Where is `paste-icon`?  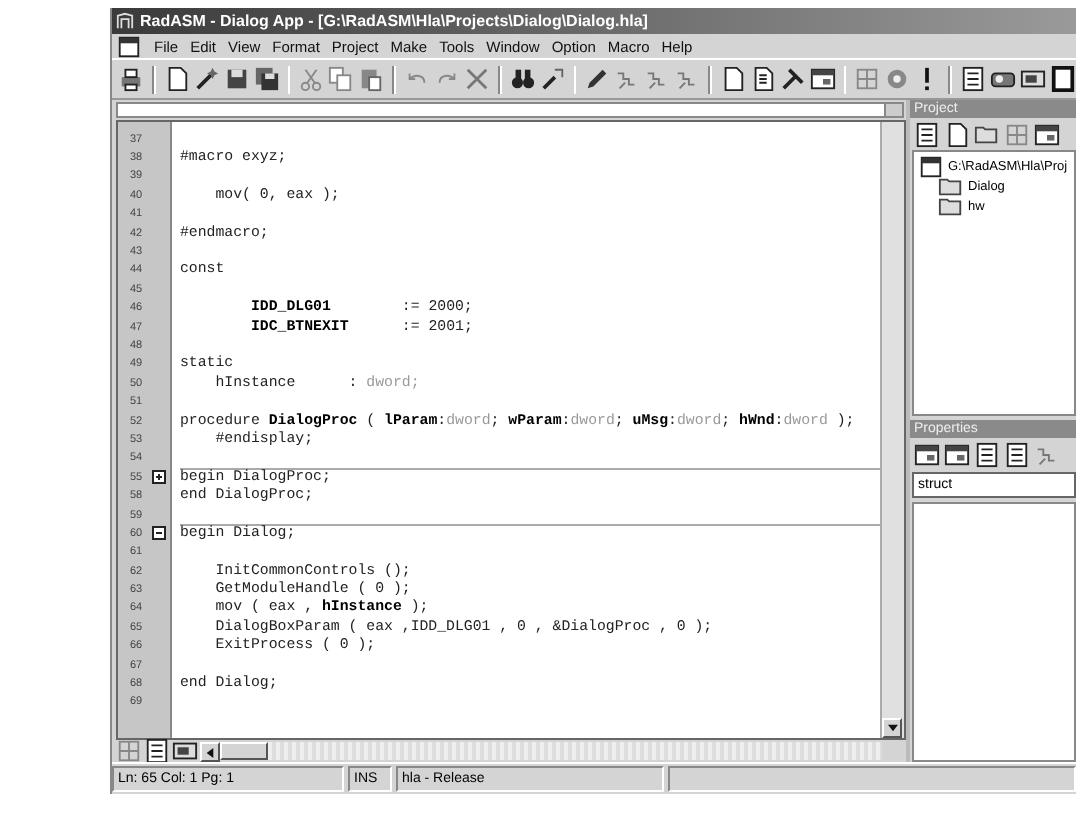
paste-icon is located at coordinates (371, 79).